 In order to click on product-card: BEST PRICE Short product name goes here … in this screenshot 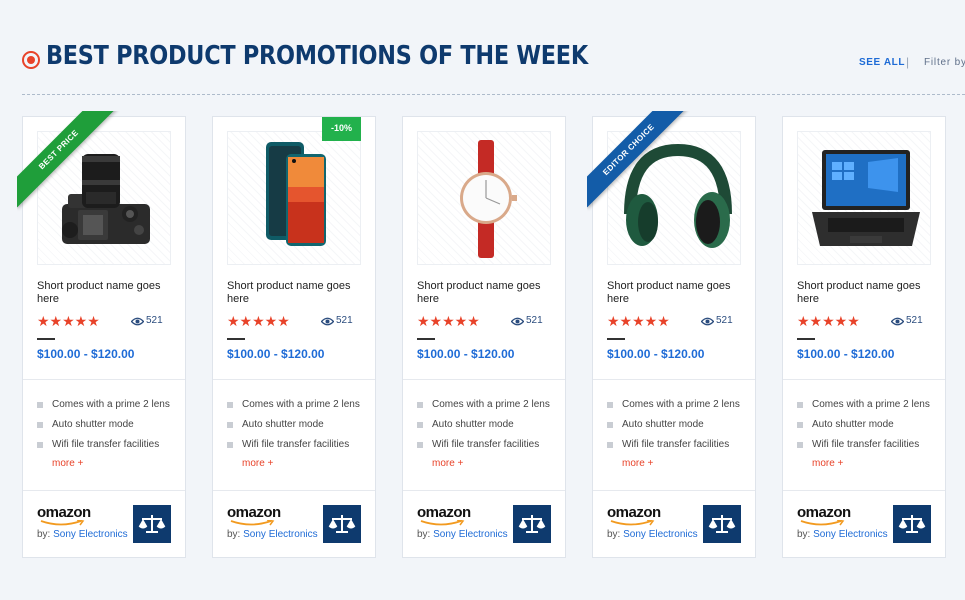, I will do `click(101, 334)`.